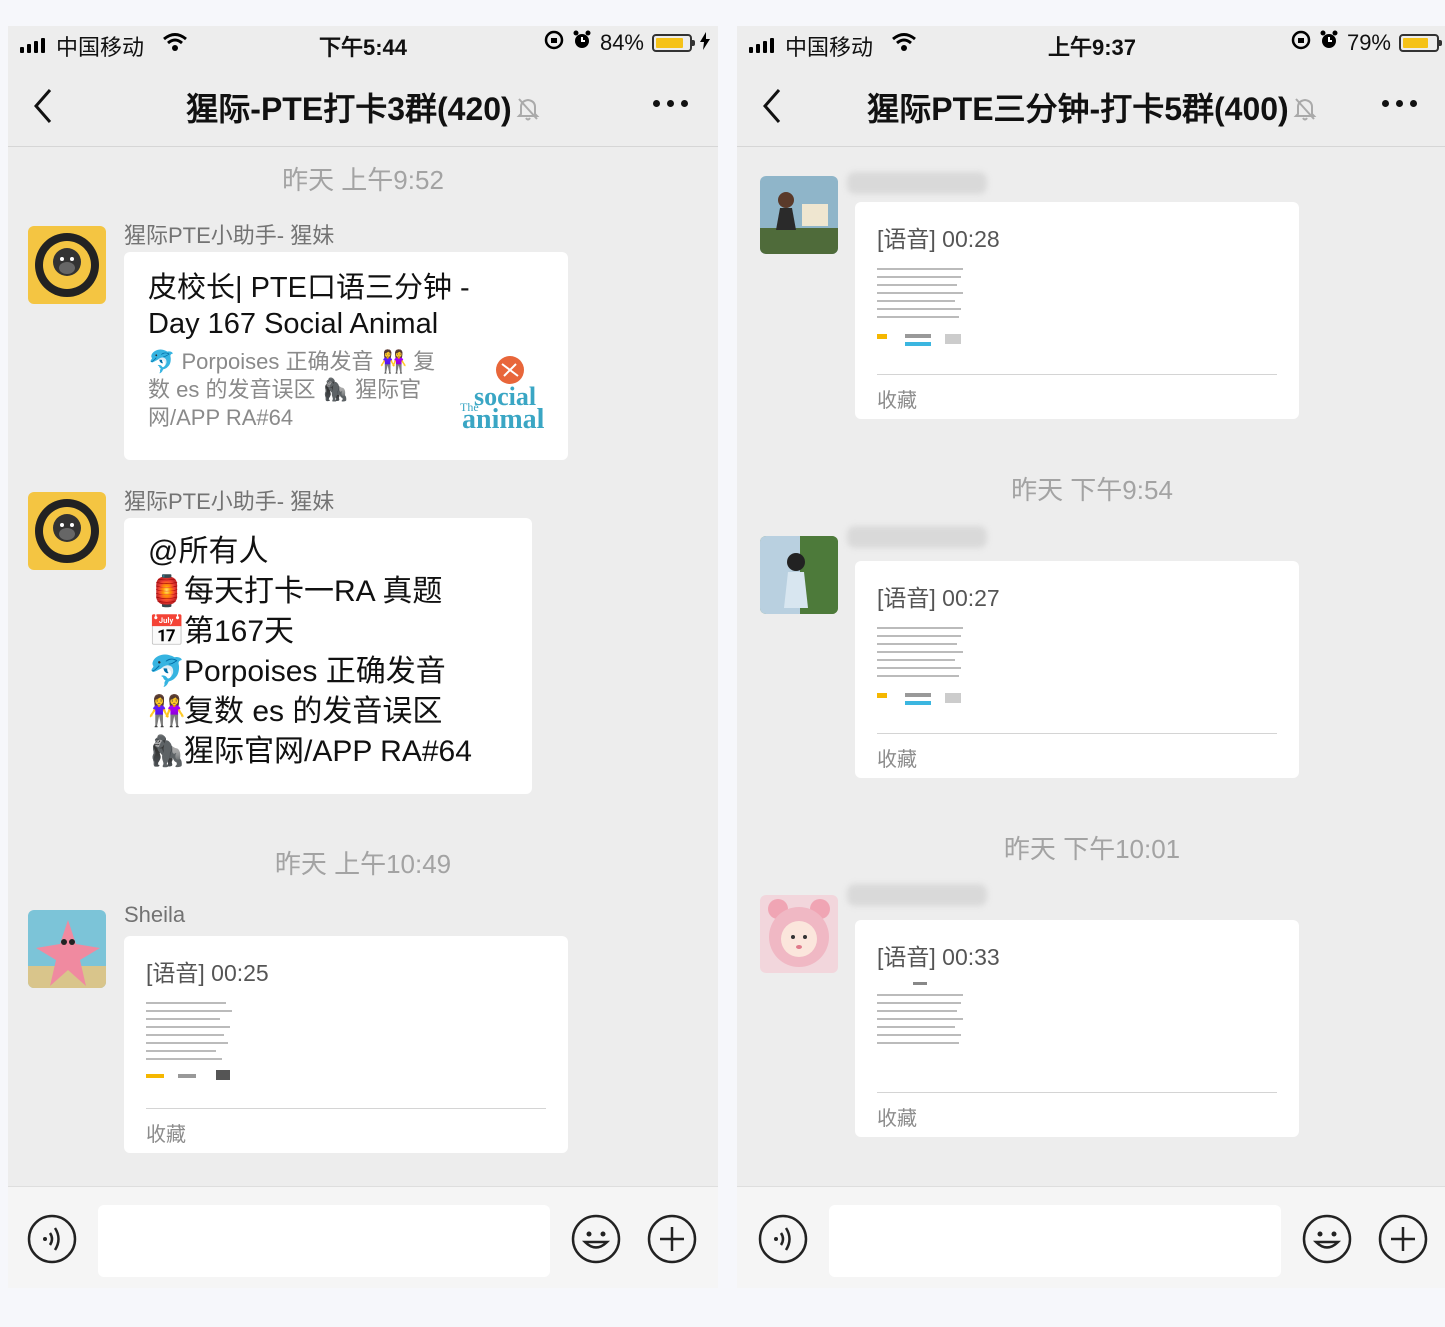  Describe the element at coordinates (310, 712) in the screenshot. I see `message-line: 👭复数 es 的发音误区` at that location.